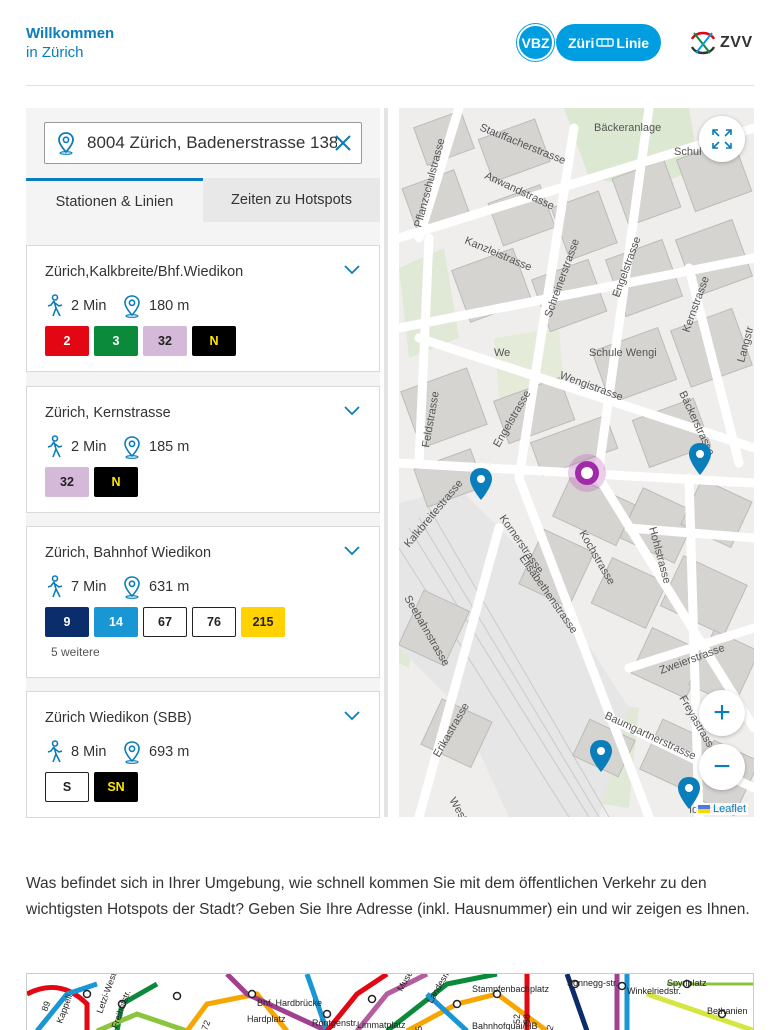 This screenshot has width=780, height=1030. I want to click on panel-scrollbar, so click(386, 462).